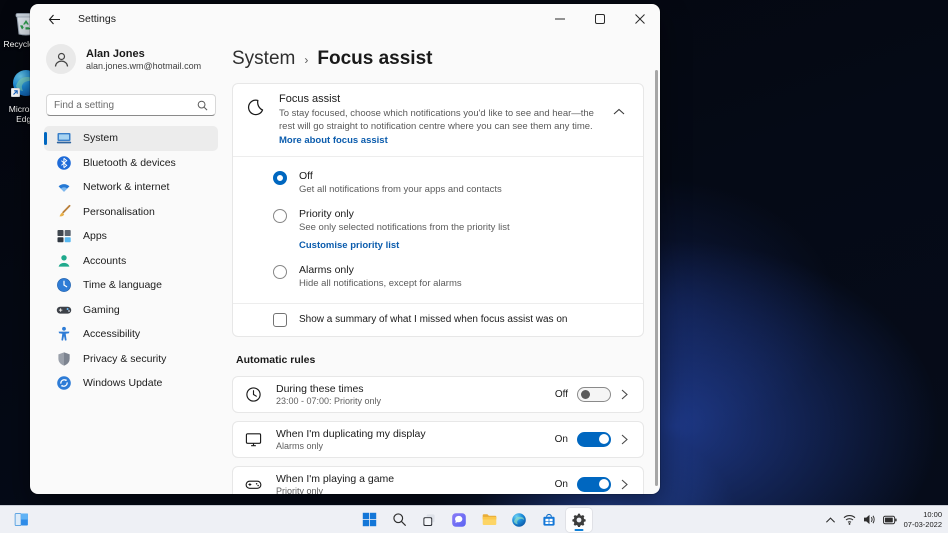 The height and width of the screenshot is (533, 948). What do you see at coordinates (64, 188) in the screenshot?
I see `wifi-icon` at bounding box center [64, 188].